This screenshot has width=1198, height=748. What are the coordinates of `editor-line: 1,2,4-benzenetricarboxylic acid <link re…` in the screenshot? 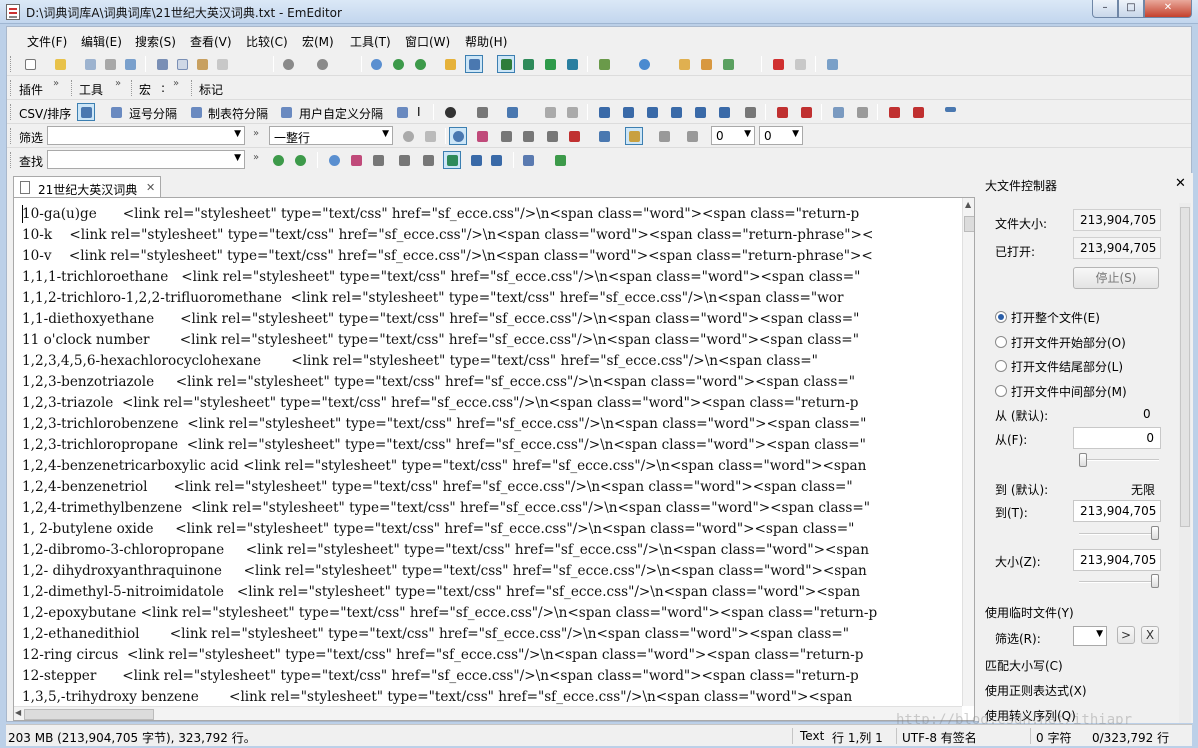 It's located at (492, 466).